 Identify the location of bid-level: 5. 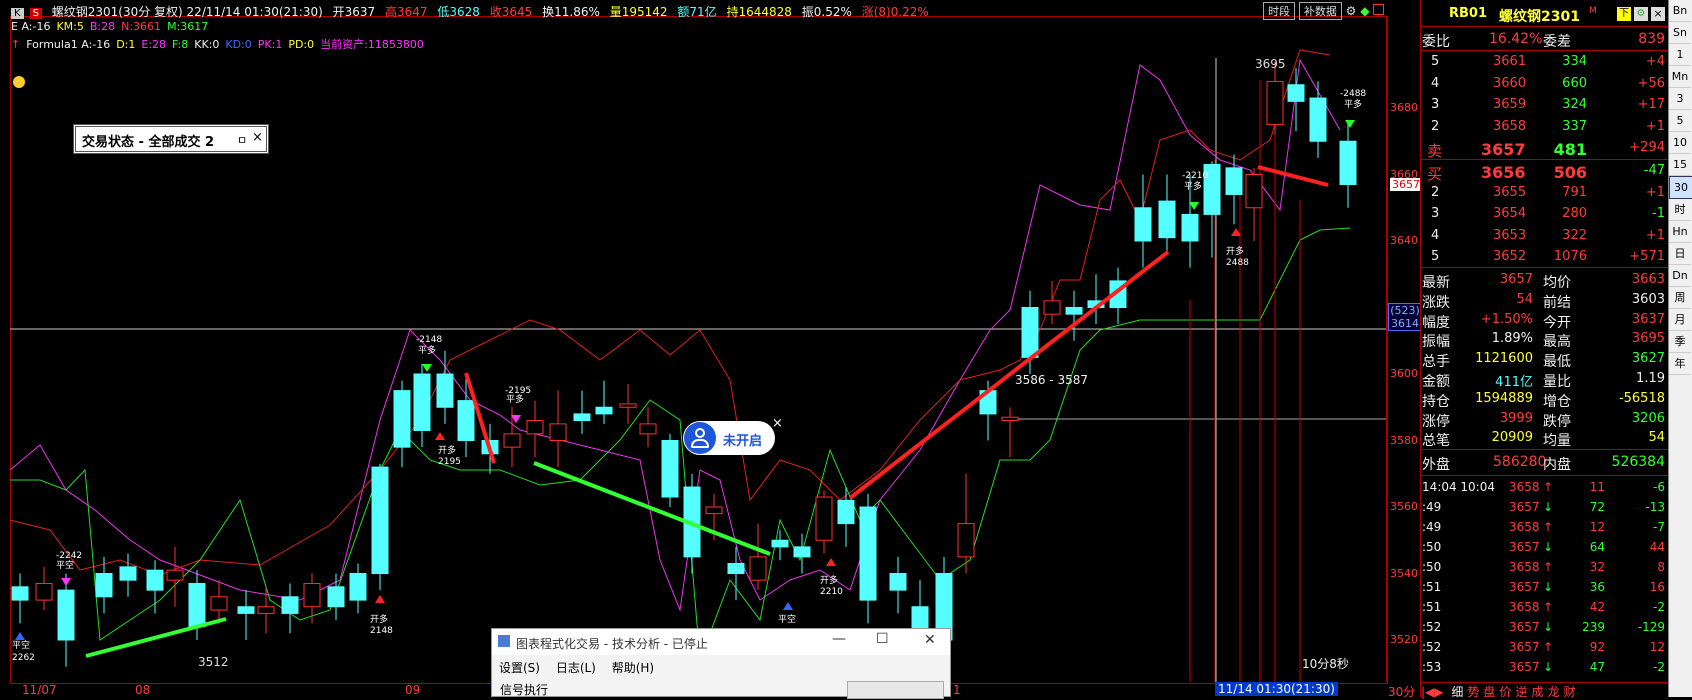
(1435, 256).